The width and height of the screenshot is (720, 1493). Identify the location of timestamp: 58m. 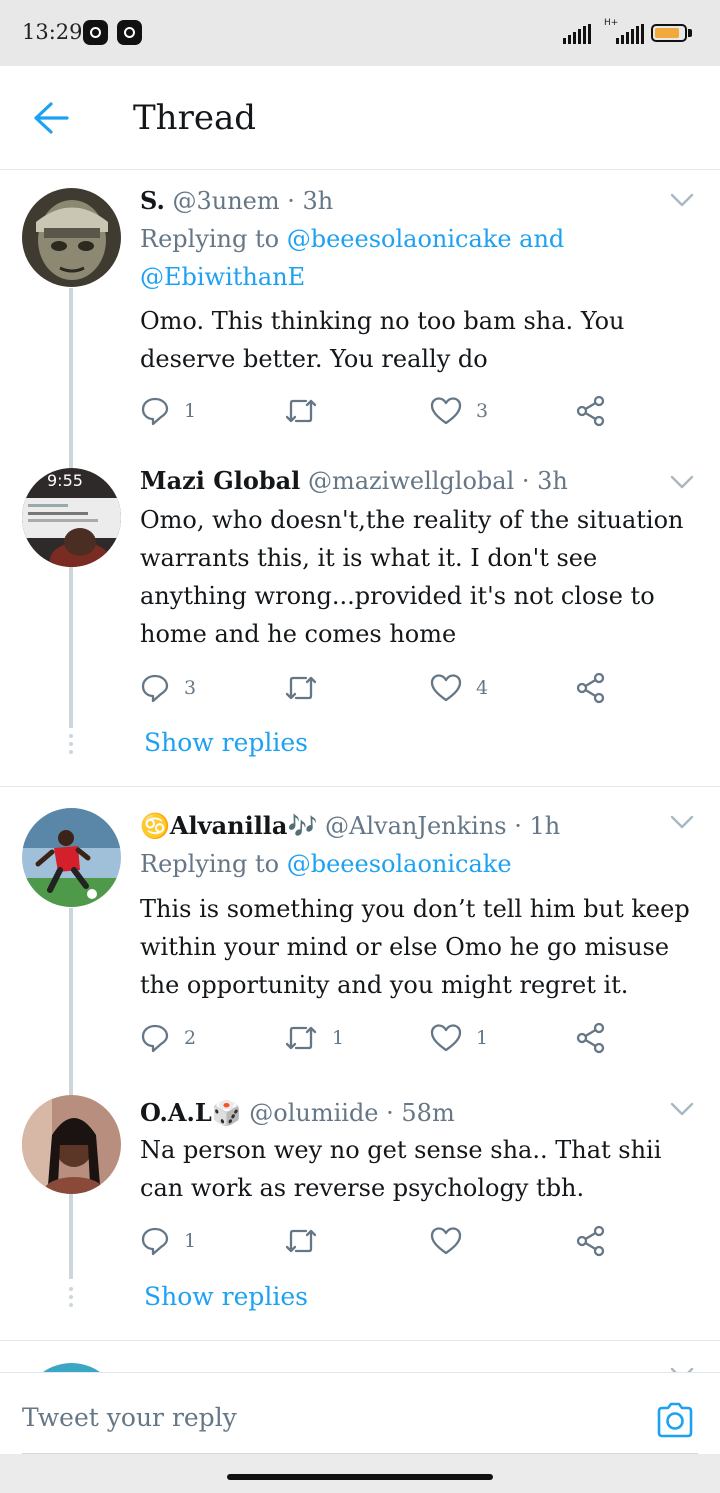
(428, 1113).